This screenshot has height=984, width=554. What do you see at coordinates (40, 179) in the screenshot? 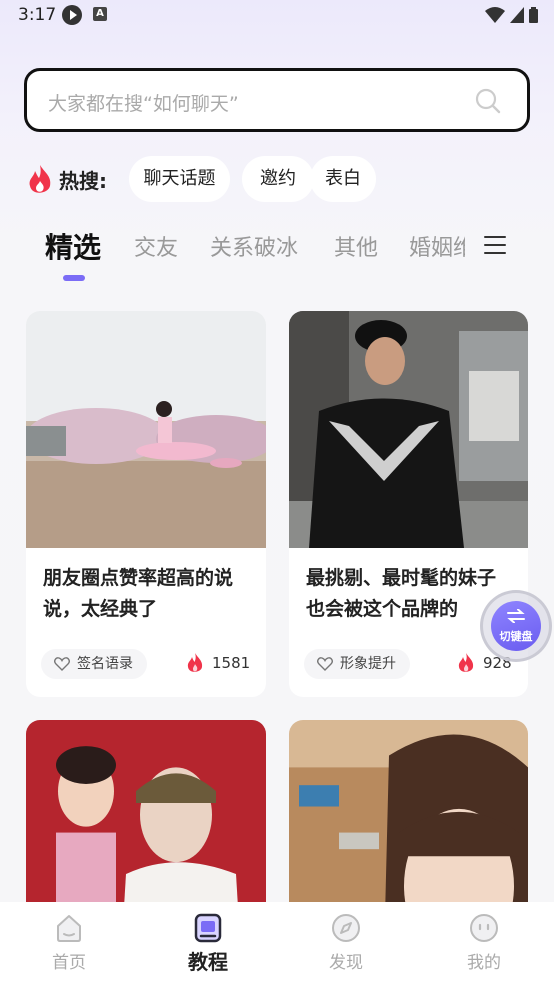
I see `fire-icon` at bounding box center [40, 179].